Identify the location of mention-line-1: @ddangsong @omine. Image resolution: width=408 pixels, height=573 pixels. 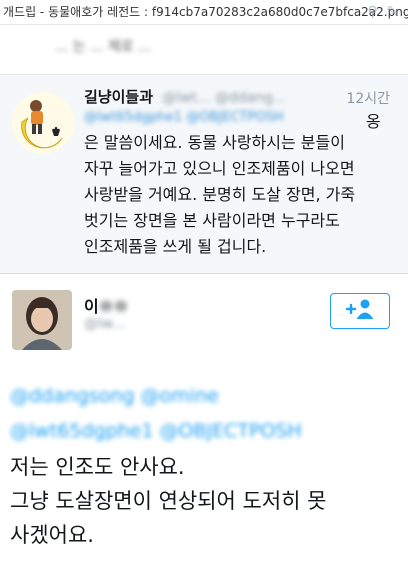
(114, 396).